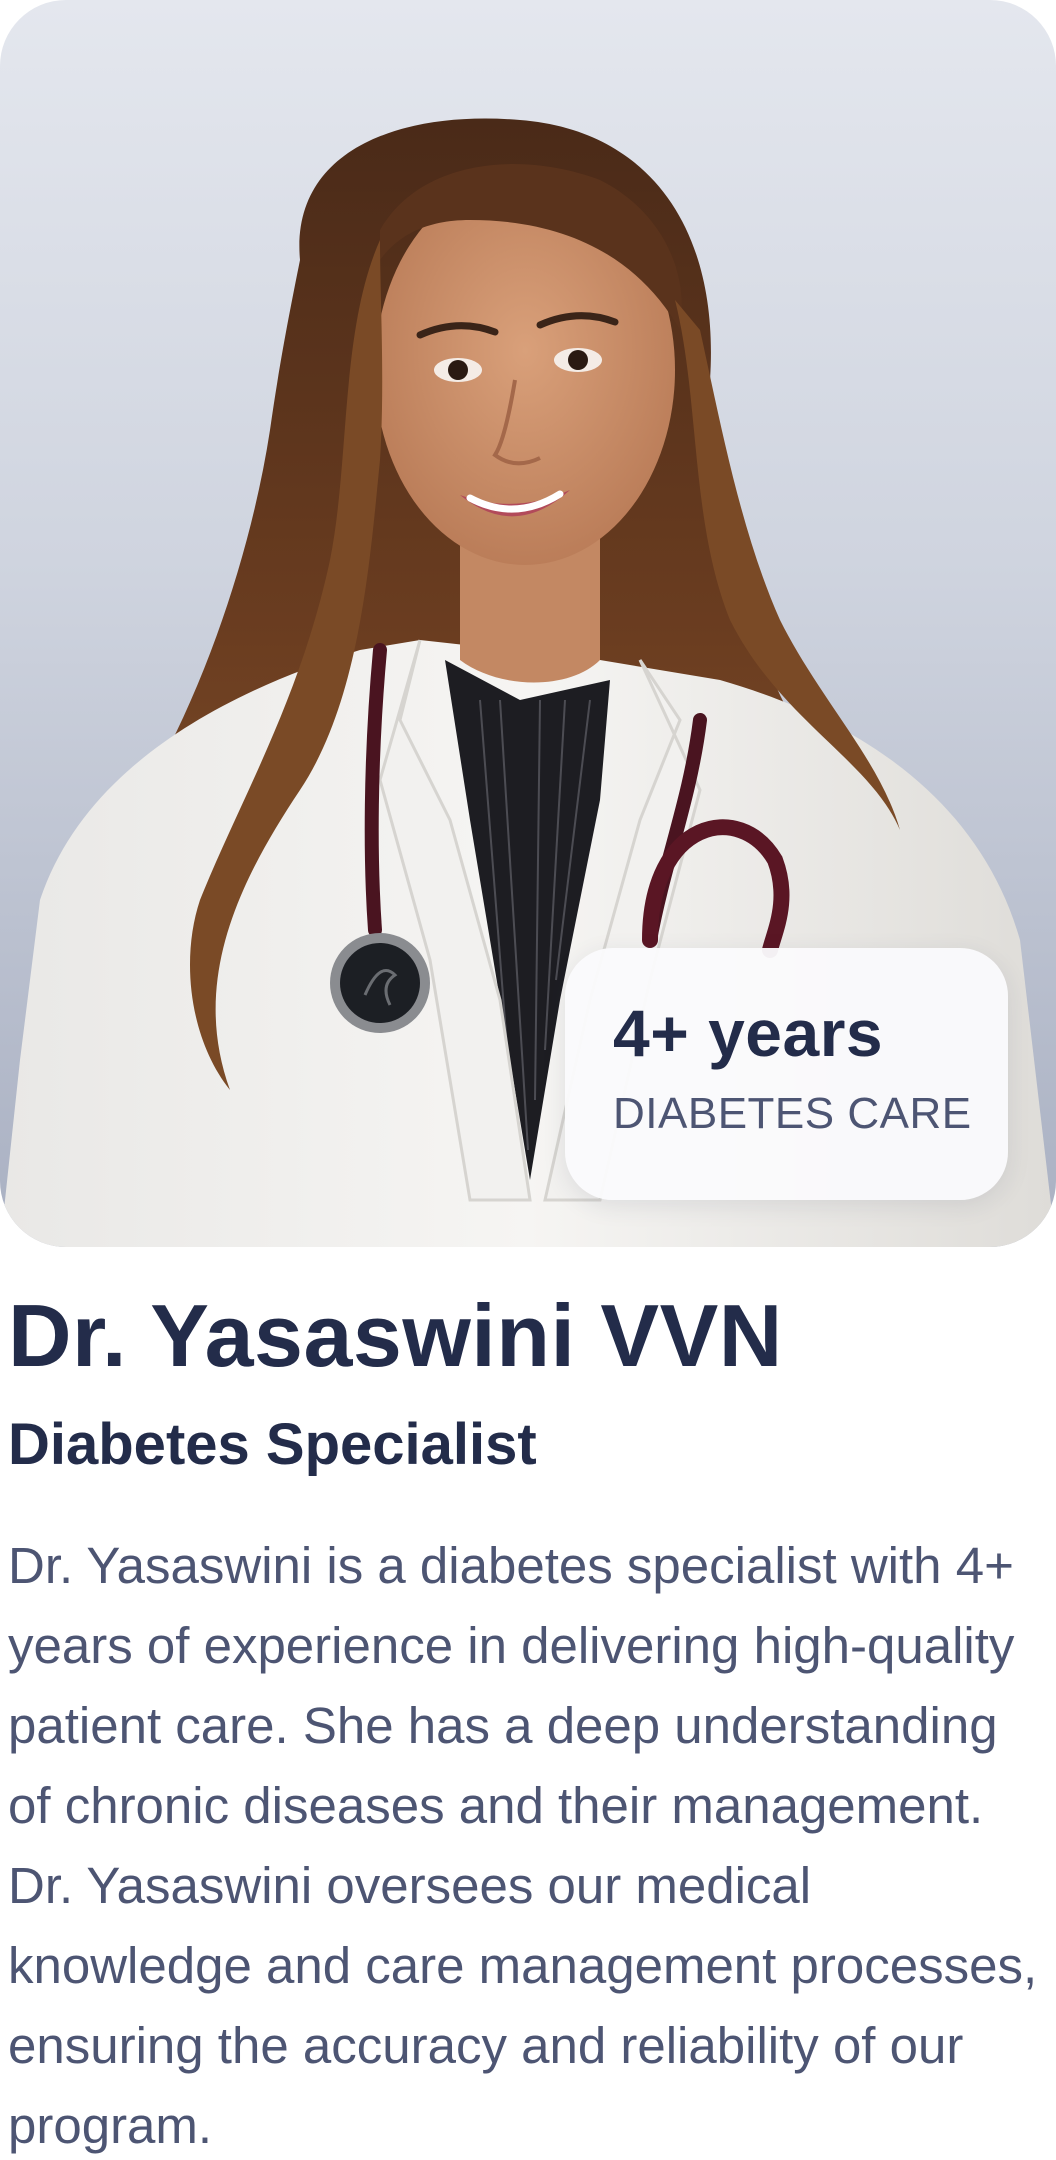 The image size is (1056, 2160). Describe the element at coordinates (395, 1335) in the screenshot. I see `doctor-name: Dr. Yasaswini VVN` at that location.